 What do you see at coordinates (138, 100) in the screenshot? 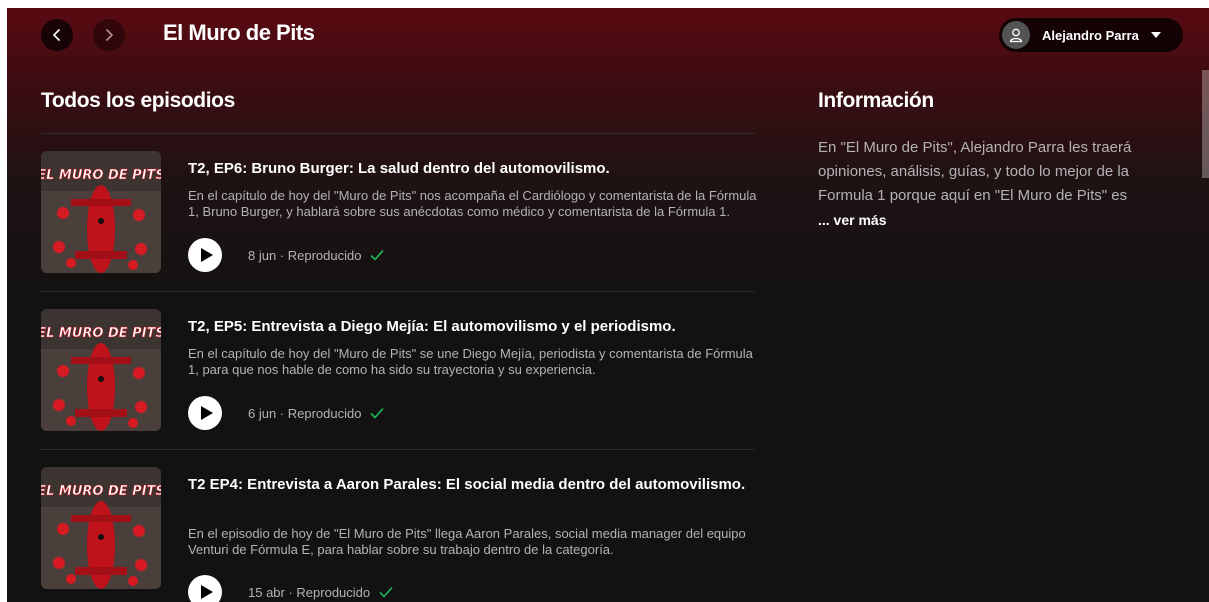
I see `episodes-heading: Todos los episodios` at bounding box center [138, 100].